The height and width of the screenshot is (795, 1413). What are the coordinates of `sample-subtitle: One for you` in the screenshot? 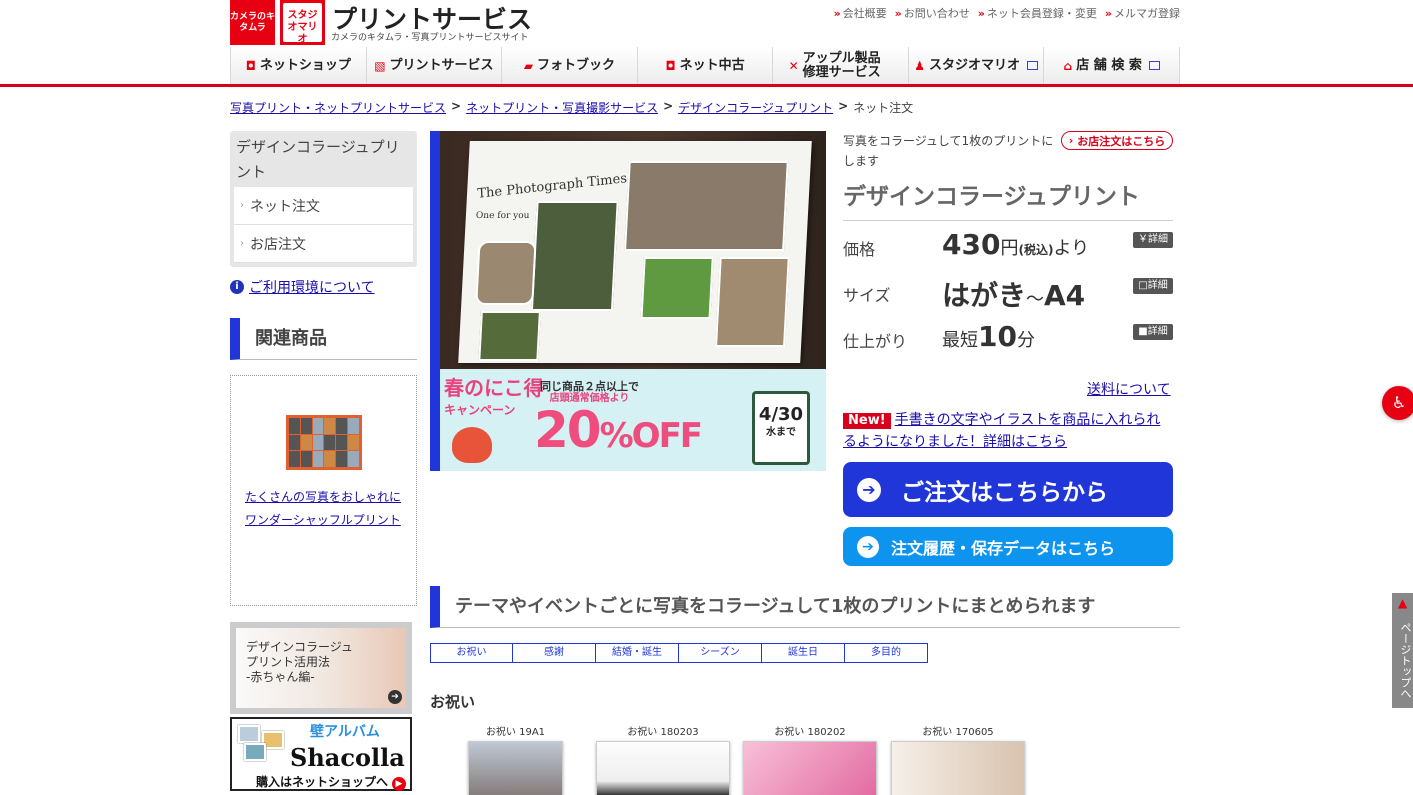 It's located at (502, 216).